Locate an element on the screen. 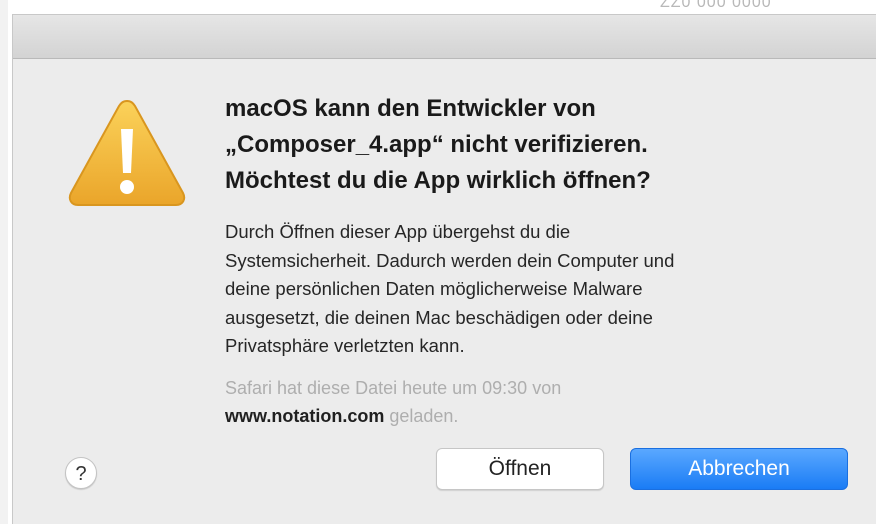  source-host: www.notation.com is located at coordinates (305, 416).